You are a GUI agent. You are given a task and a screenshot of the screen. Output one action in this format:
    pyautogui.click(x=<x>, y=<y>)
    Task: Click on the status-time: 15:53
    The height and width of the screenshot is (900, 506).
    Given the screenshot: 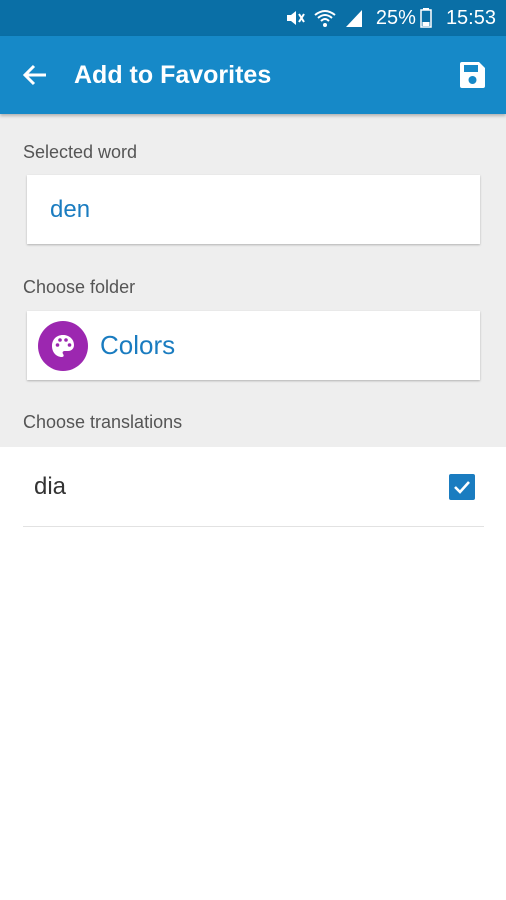 What is the action you would take?
    pyautogui.click(x=470, y=17)
    